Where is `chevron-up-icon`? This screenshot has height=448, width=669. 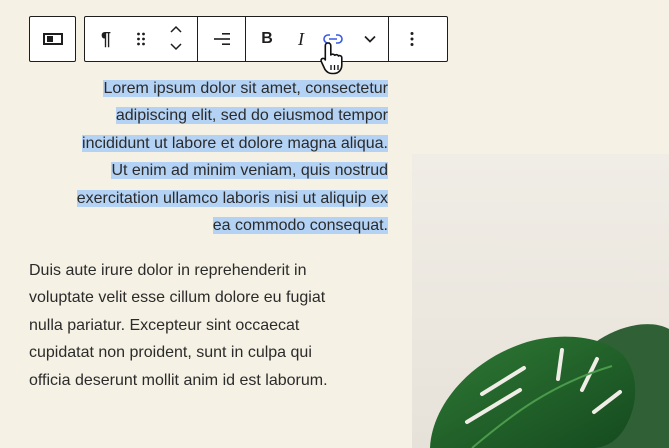
chevron-up-icon is located at coordinates (176, 30).